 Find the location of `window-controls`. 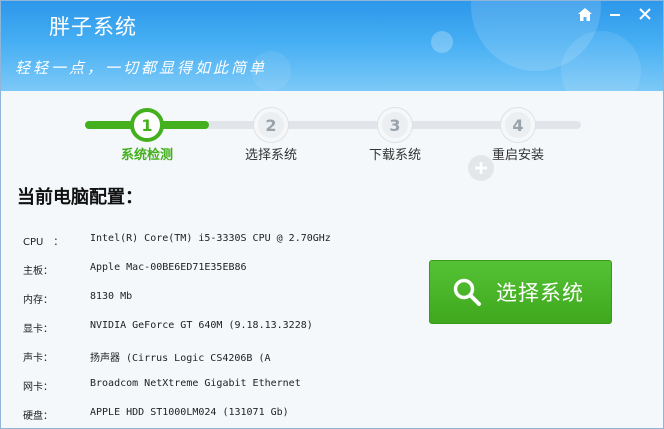

window-controls is located at coordinates (615, 14).